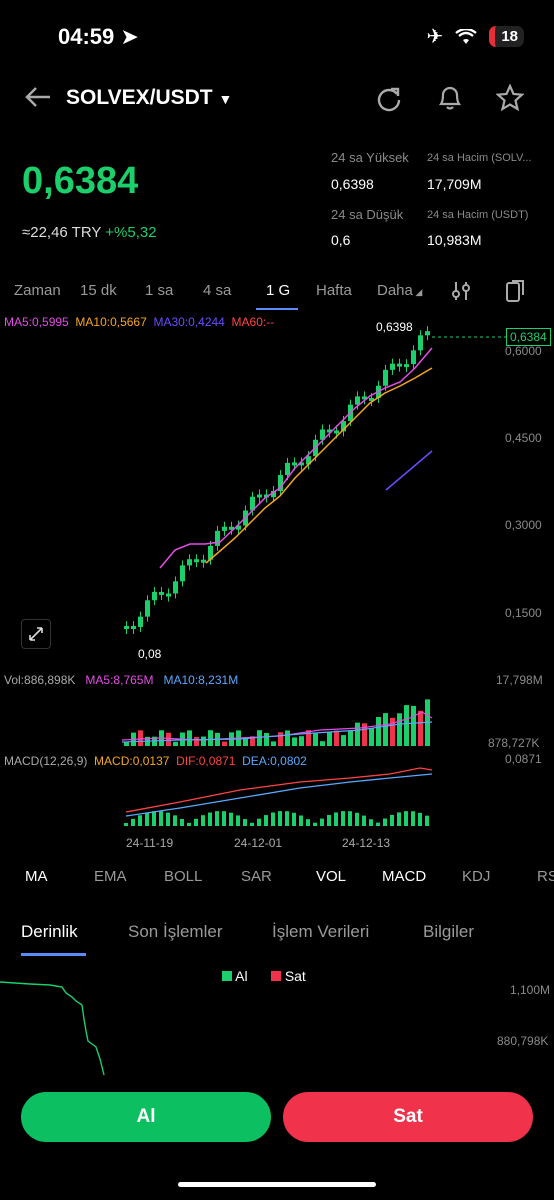  I want to click on bell-icon, so click(450, 98).